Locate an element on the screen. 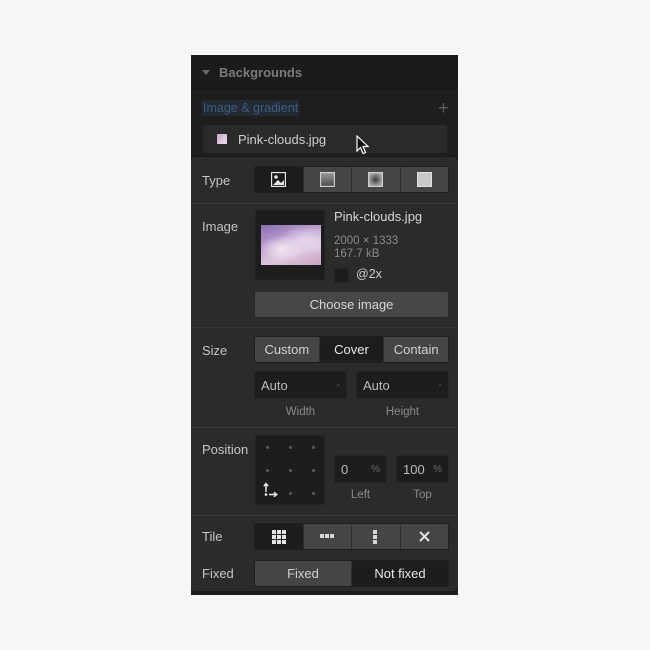 The height and width of the screenshot is (650, 650). anchor-middle-right is located at coordinates (313, 470).